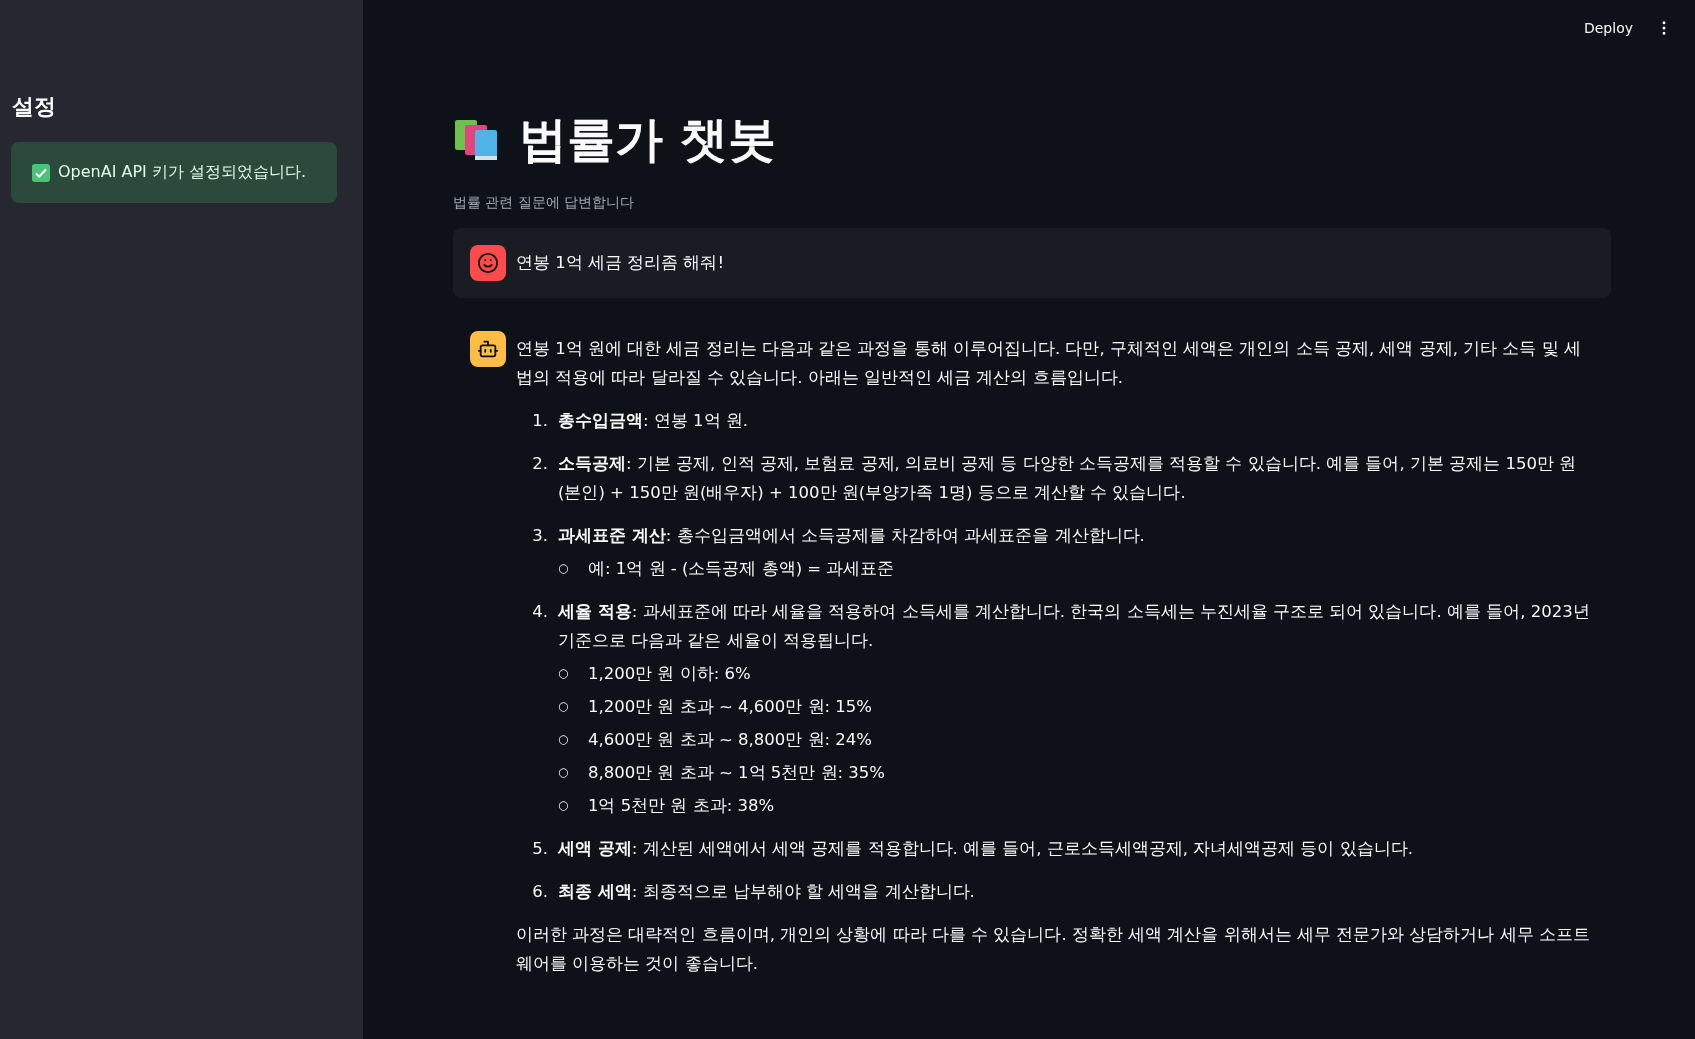 This screenshot has width=1695, height=1039. What do you see at coordinates (1074, 626) in the screenshot?
I see `list-item-text: 세율 적용: 과세표준에 따라 세율을 적용하여 소득세를 계산합니다. 한국의 소득세는 누진세율 구조로 되어 있습니다. 예를 들어, 2023년 기준으로 다음과 같은 세율이 적용됩니다.` at bounding box center [1074, 626].